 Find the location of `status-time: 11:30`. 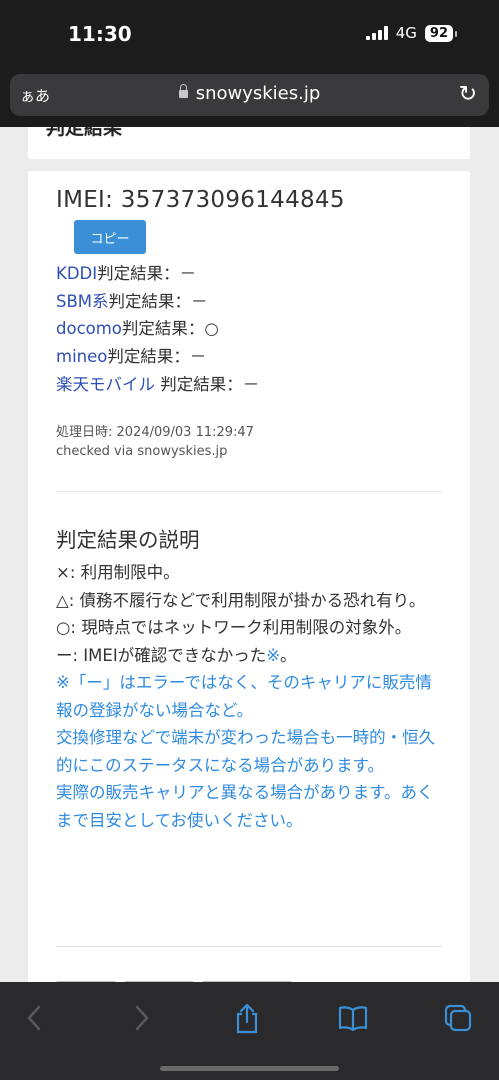

status-time: 11:30 is located at coordinates (100, 34).